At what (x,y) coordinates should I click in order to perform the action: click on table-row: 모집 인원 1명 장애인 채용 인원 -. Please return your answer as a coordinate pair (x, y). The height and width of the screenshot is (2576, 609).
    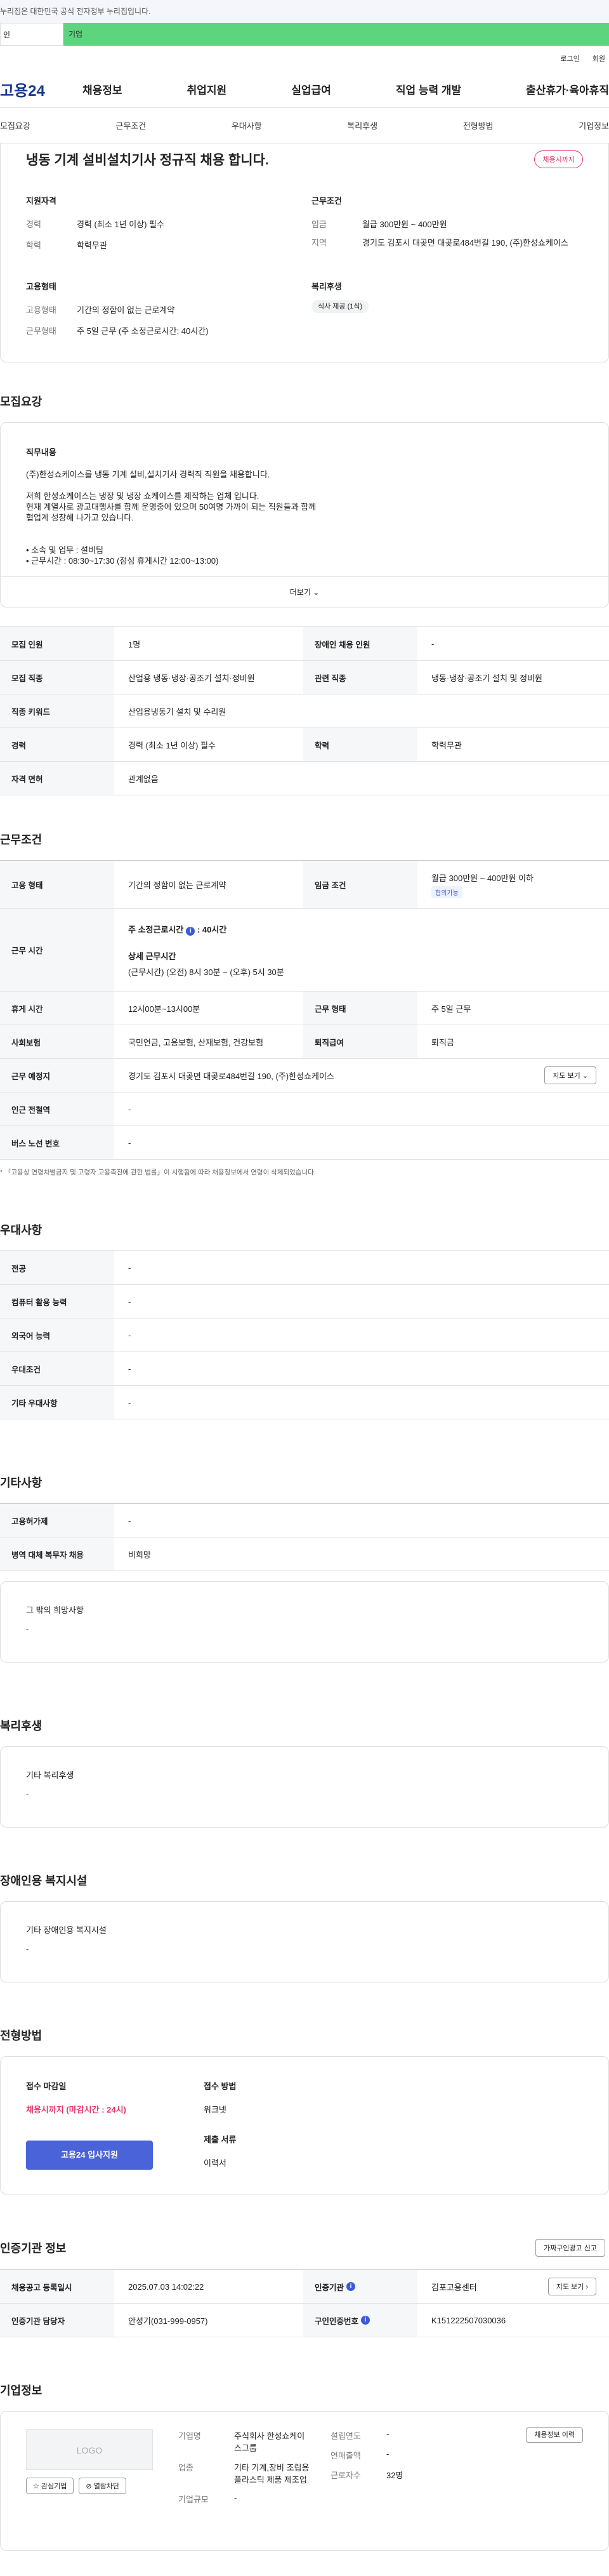
    Looking at the image, I should click on (304, 644).